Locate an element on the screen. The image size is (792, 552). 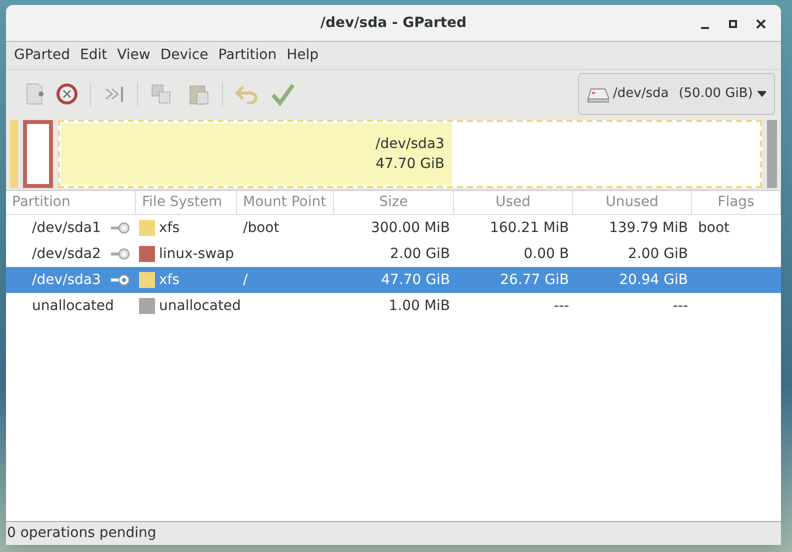
device-name: /dev/sda is located at coordinates (641, 94).